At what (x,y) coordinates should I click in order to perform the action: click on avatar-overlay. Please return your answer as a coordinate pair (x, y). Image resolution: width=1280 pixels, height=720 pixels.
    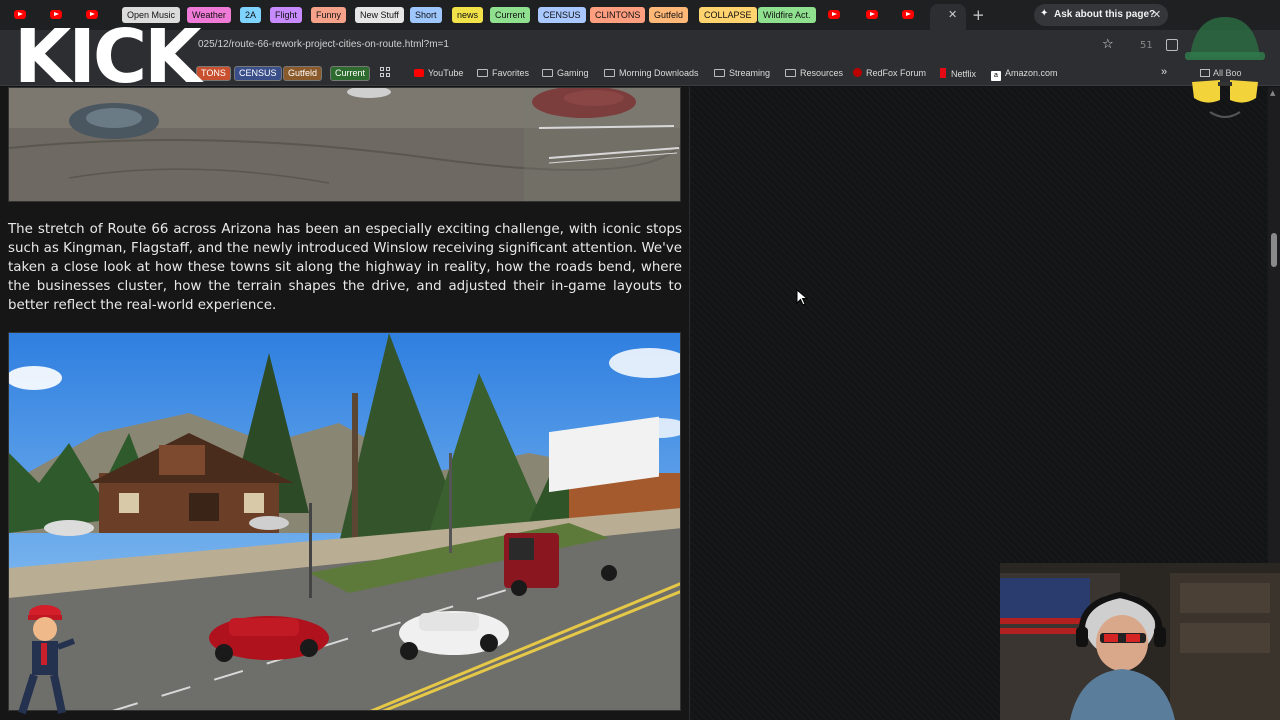
    Looking at the image, I should click on (1225, 67).